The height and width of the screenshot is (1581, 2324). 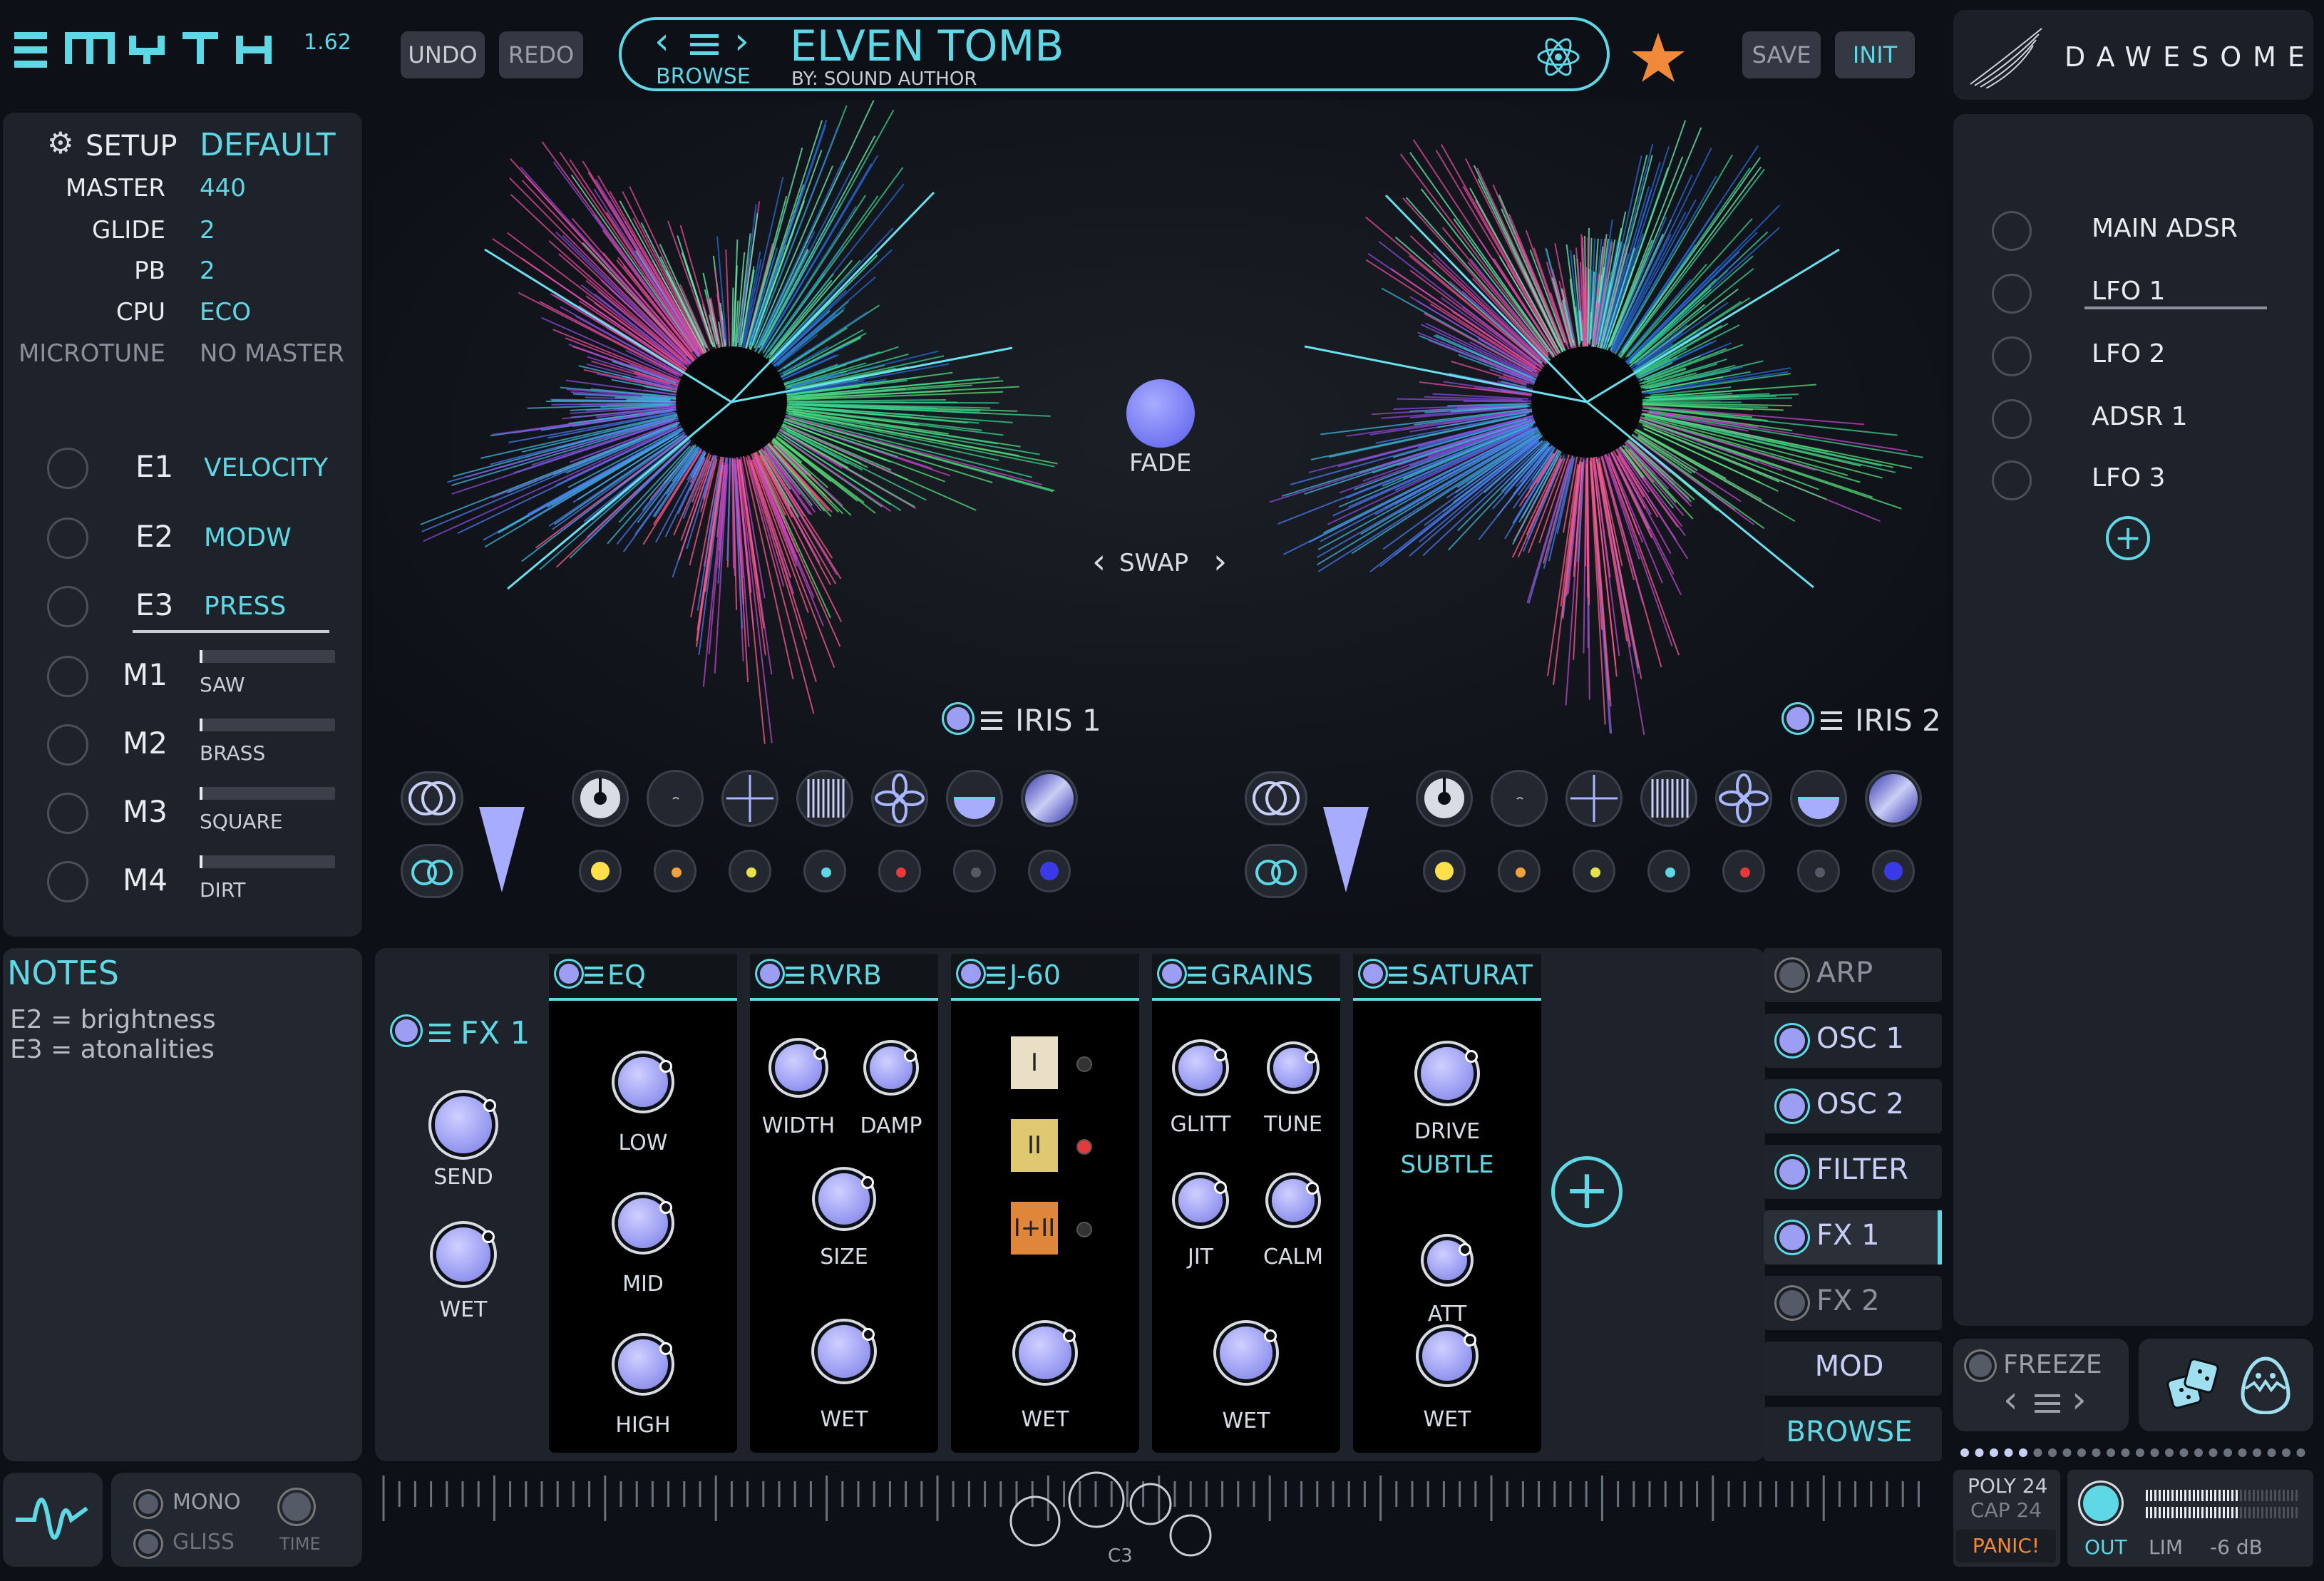 What do you see at coordinates (1875, 54) in the screenshot?
I see `init-button: INIT` at bounding box center [1875, 54].